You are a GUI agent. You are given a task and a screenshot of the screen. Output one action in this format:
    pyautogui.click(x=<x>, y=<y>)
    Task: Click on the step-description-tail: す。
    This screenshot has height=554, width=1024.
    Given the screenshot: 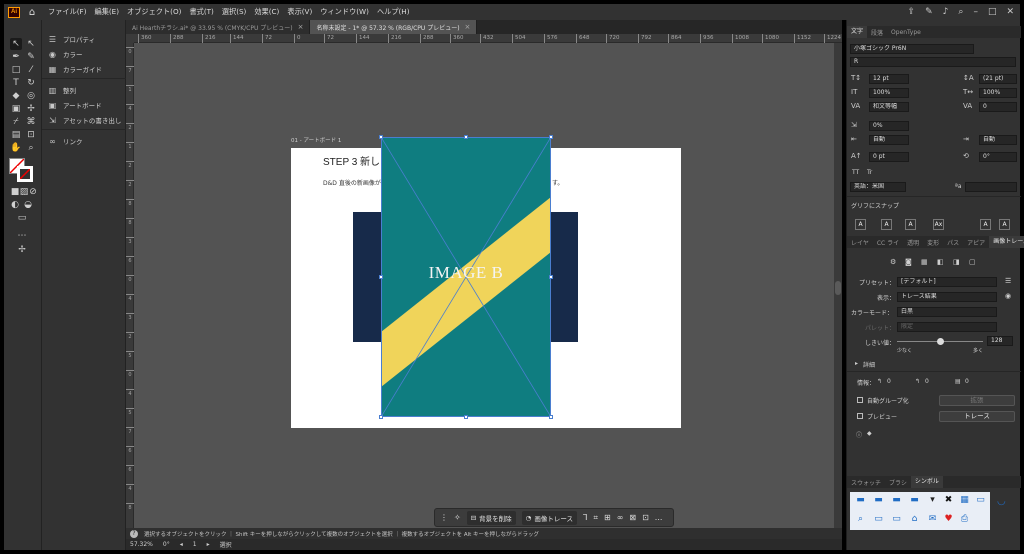 What is the action you would take?
    pyautogui.click(x=557, y=182)
    